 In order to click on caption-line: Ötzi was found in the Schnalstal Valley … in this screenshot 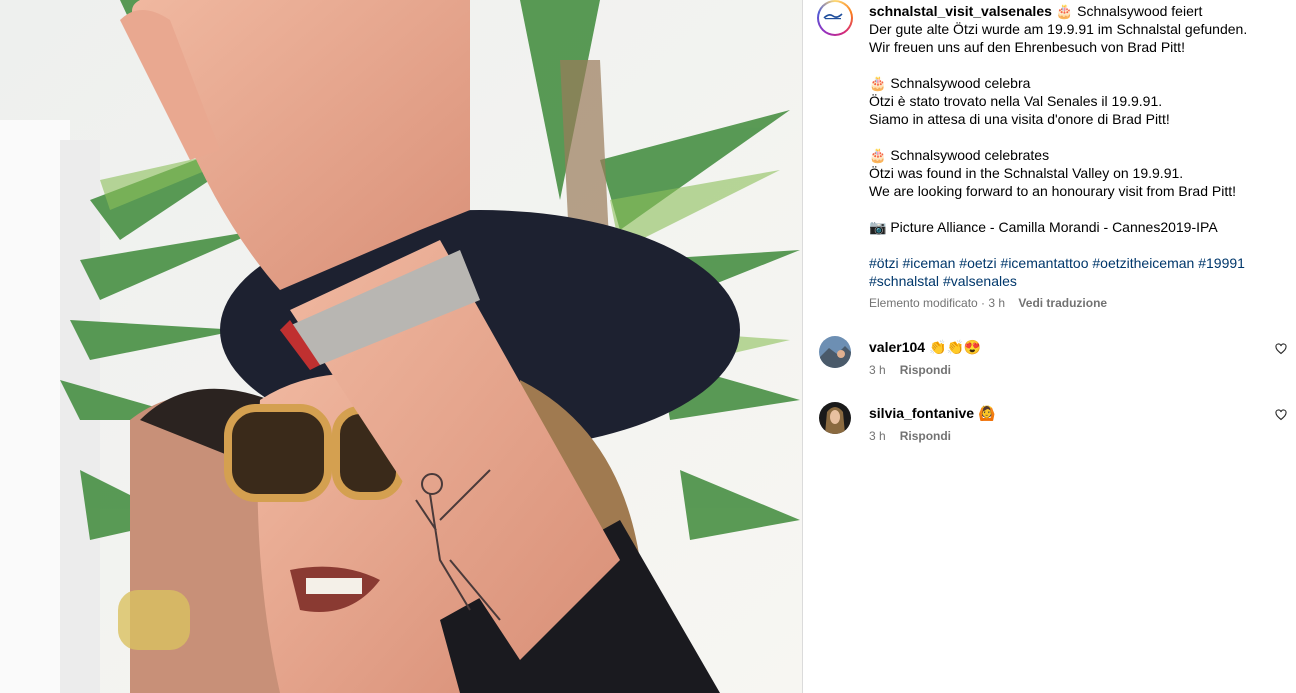, I will do `click(1026, 173)`.